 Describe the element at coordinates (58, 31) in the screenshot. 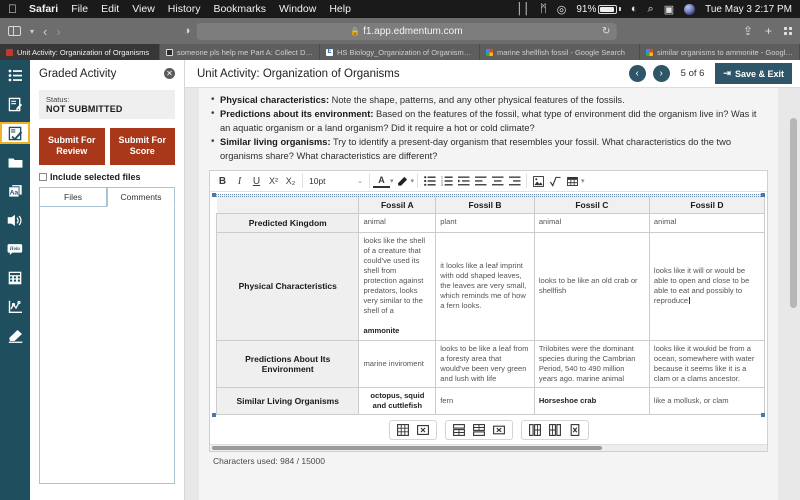

I see `forward-button-icon: ›` at that location.